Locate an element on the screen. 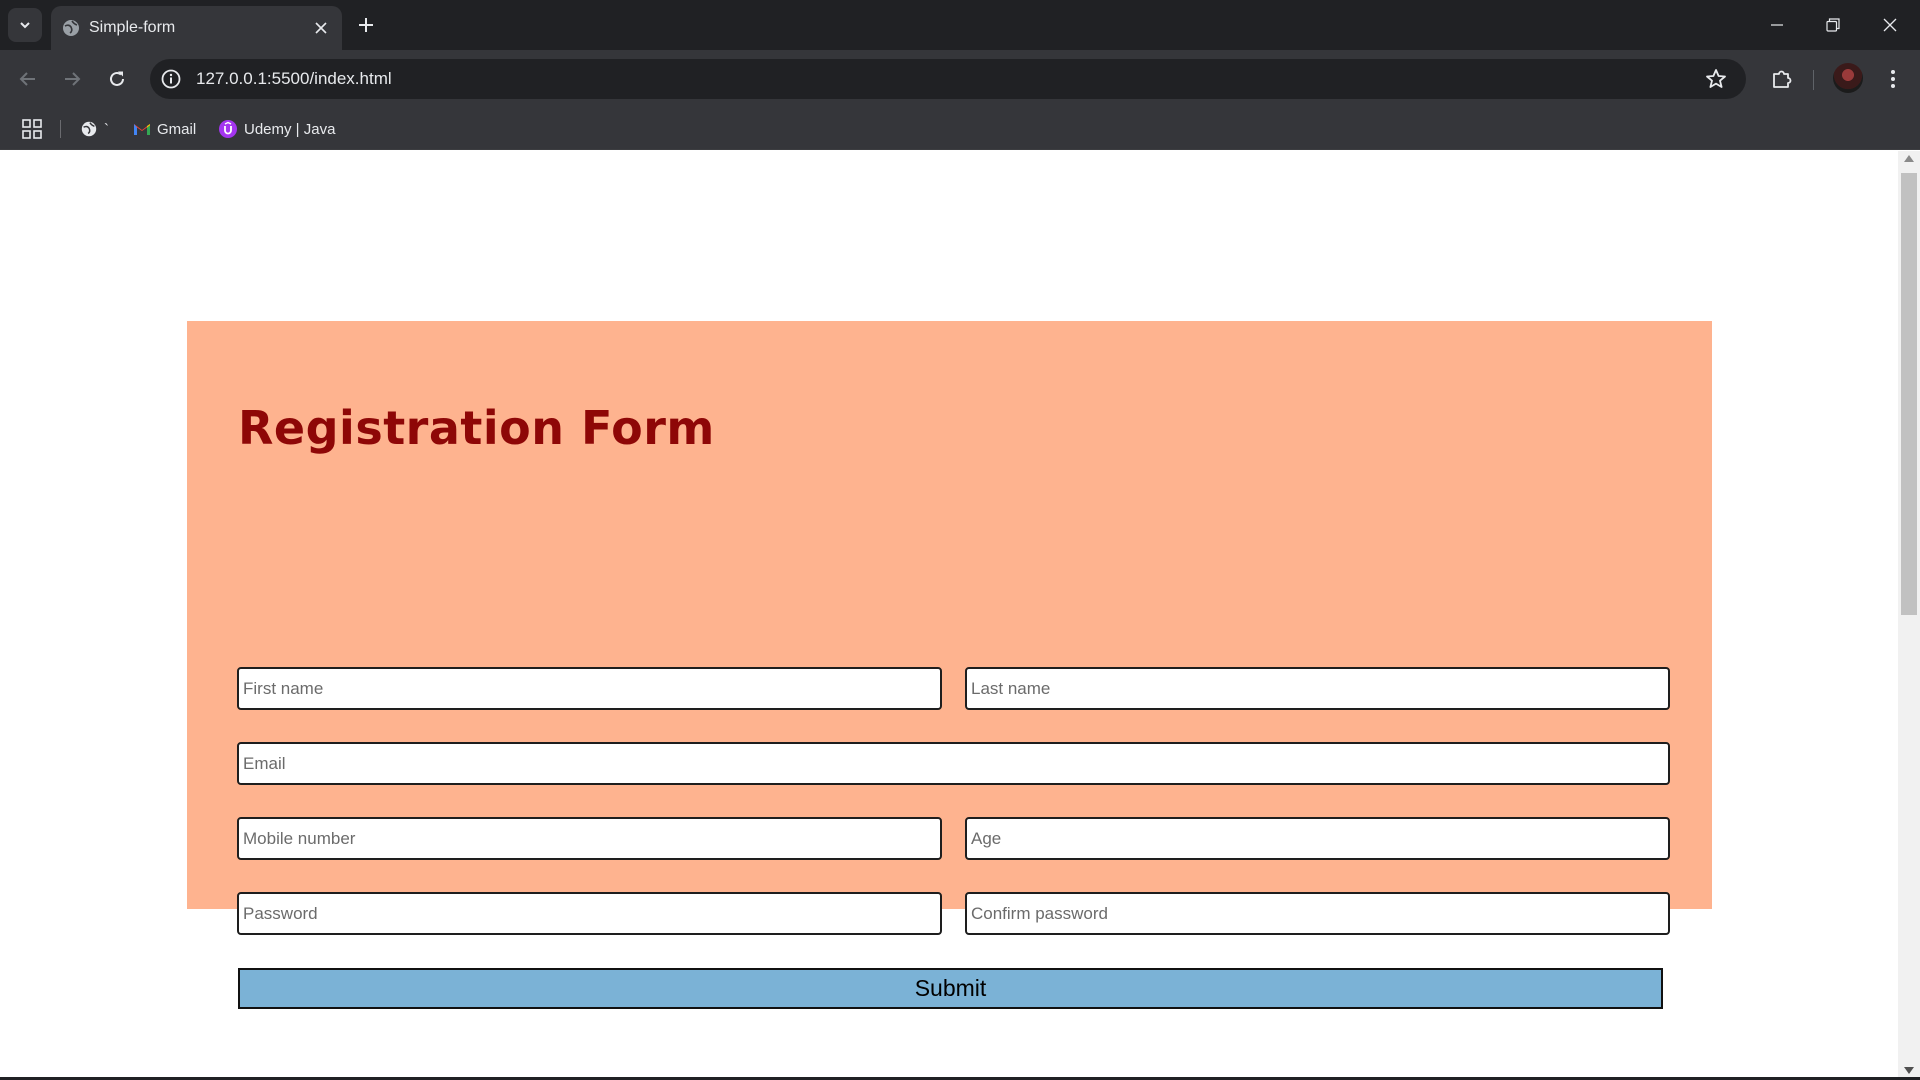 The image size is (1920, 1080). udemy-icon is located at coordinates (228, 129).